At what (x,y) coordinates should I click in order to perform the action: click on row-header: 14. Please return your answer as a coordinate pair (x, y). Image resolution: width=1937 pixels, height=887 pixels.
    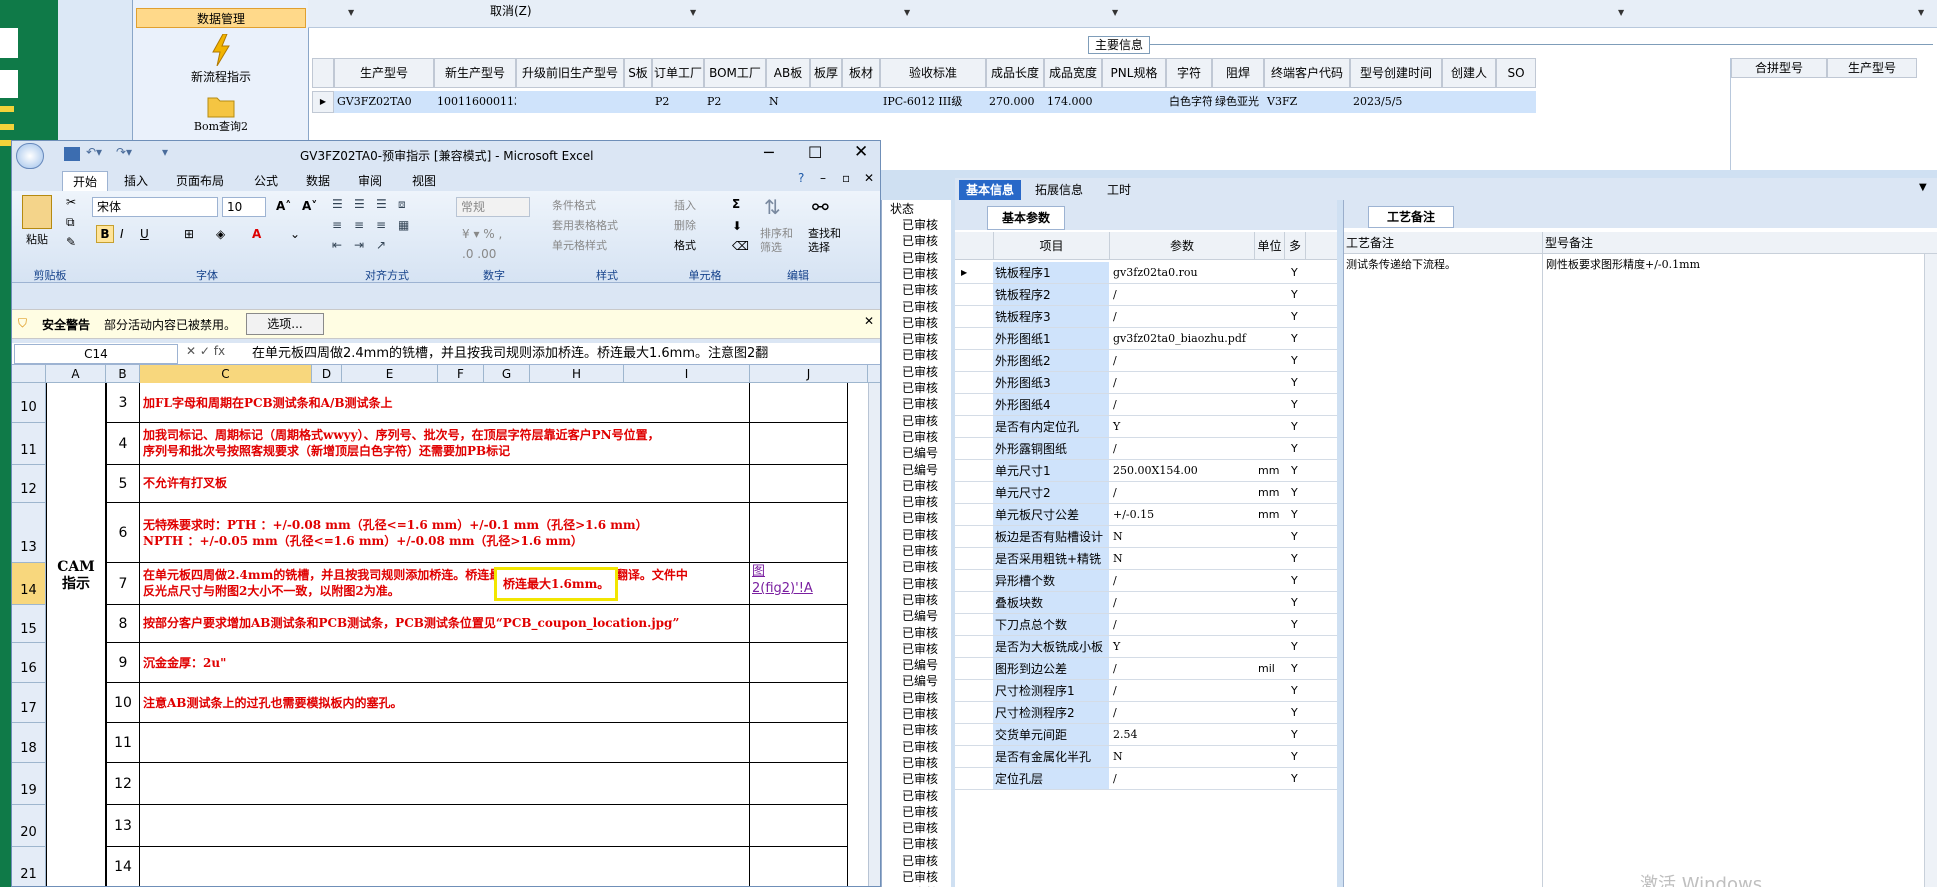
    Looking at the image, I should click on (29, 584).